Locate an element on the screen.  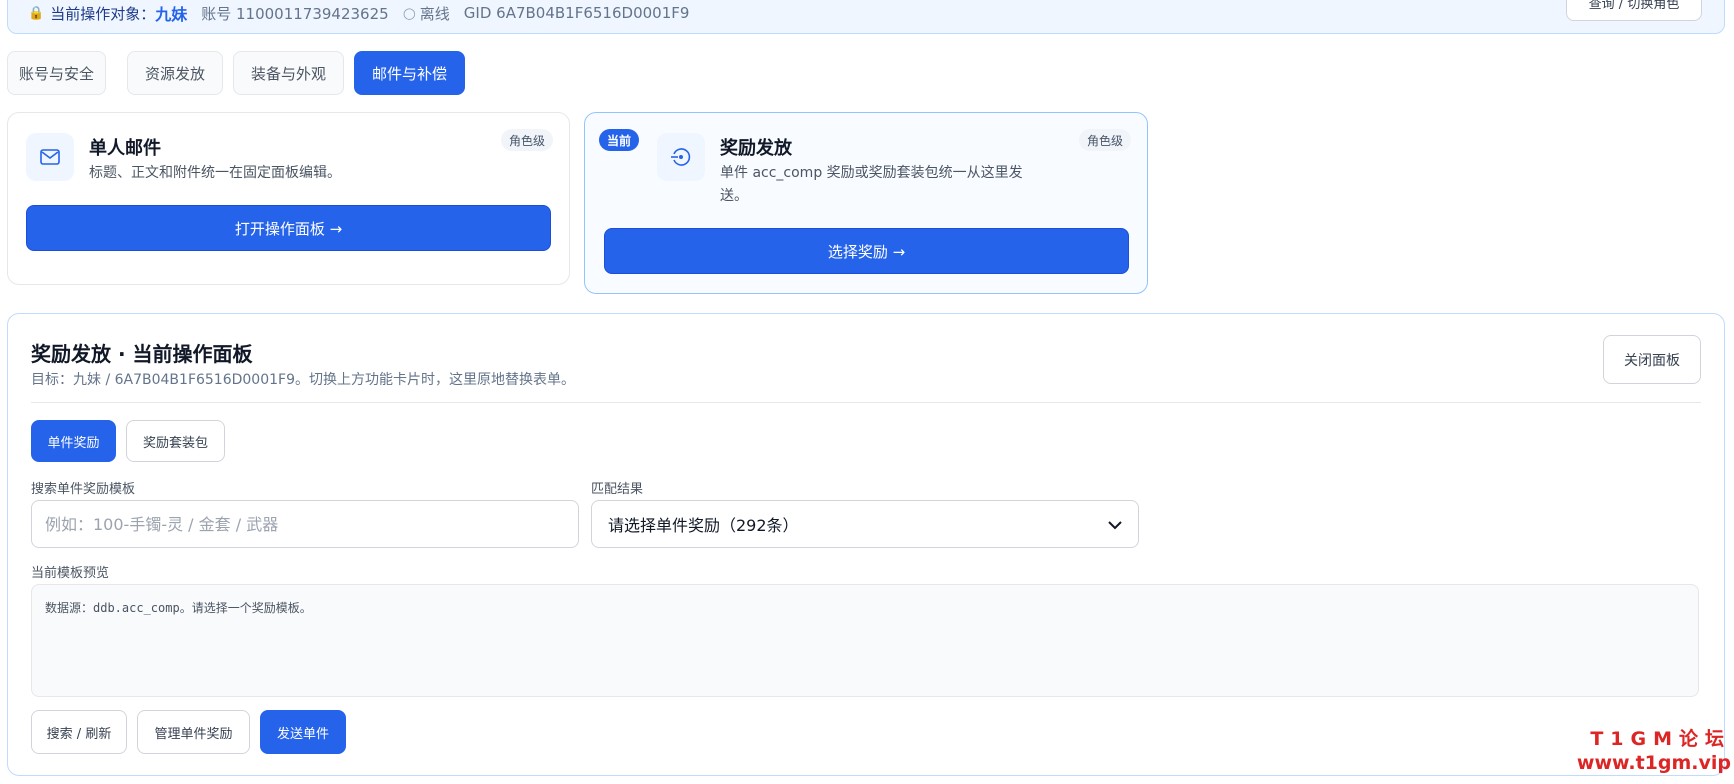
status-prefix: 当前操作对象： is located at coordinates (103, 13).